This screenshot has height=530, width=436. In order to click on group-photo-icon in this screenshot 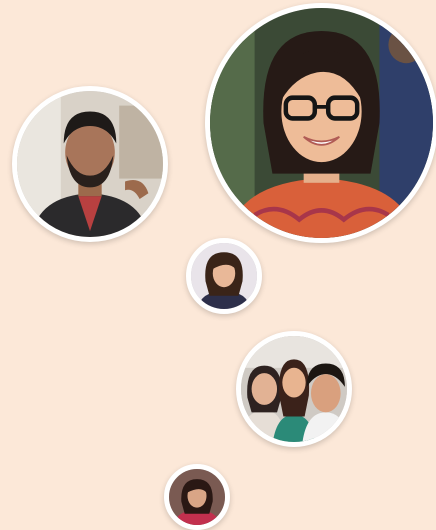, I will do `click(294, 389)`.